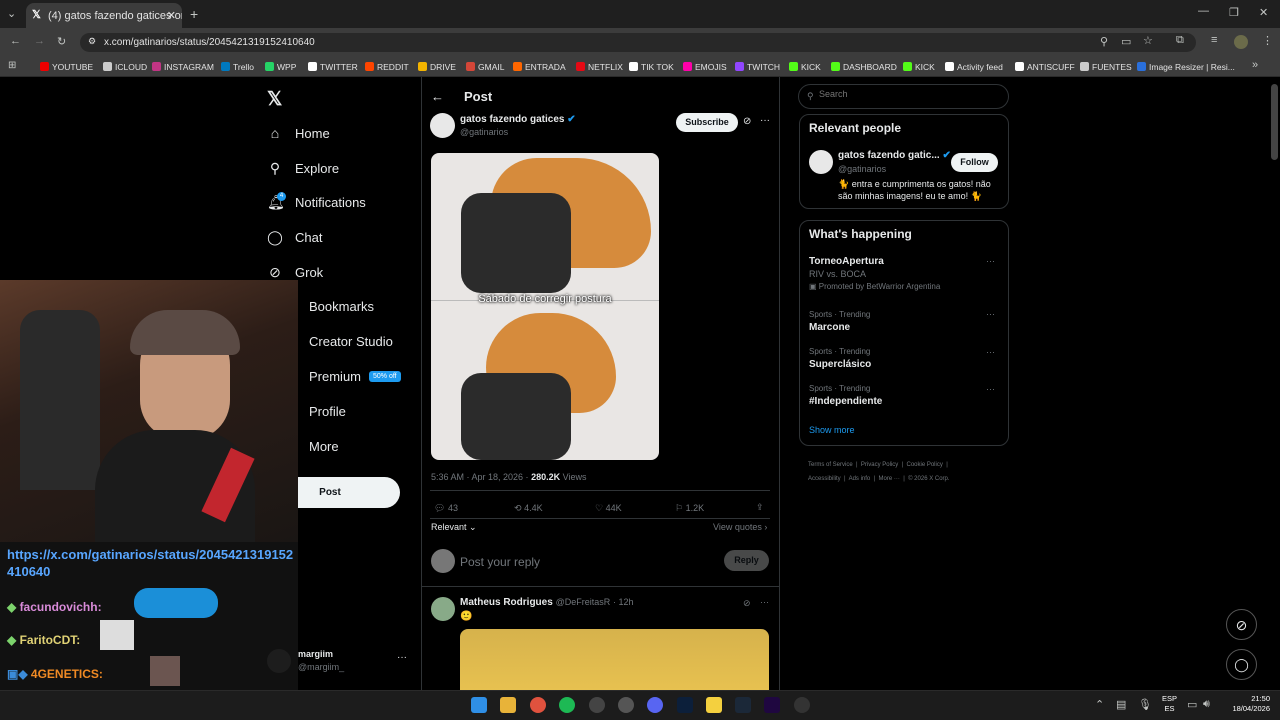 The image size is (1280, 720). I want to click on search-input, so click(909, 94).